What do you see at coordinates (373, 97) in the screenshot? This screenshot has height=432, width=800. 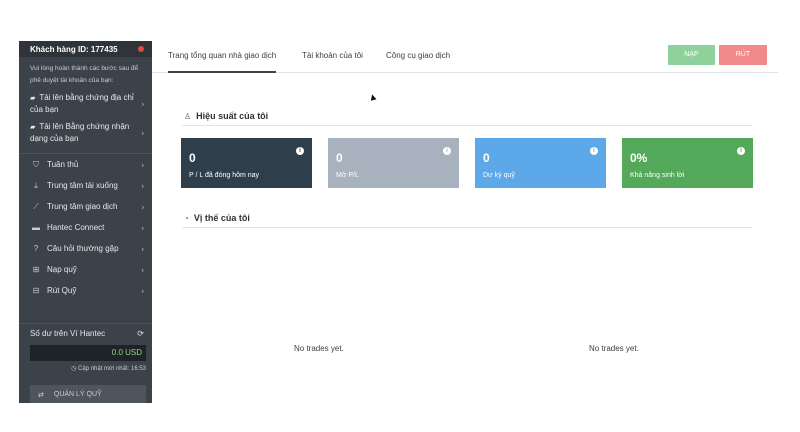 I see `mouse-cursor-icon: ▲` at bounding box center [373, 97].